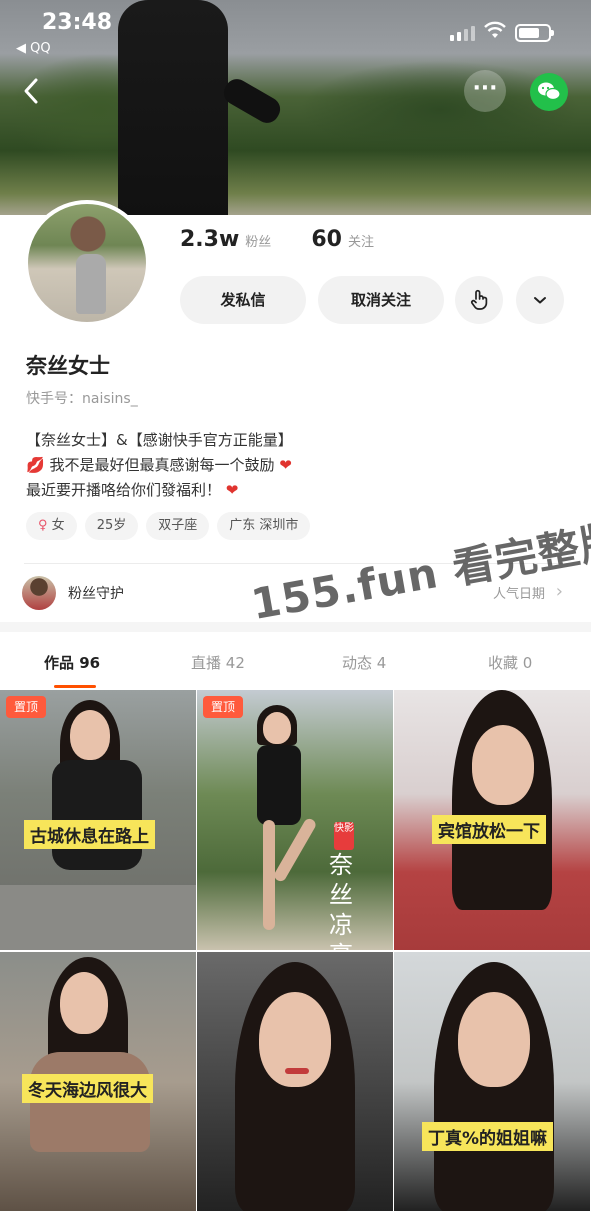  What do you see at coordinates (90, 663) in the screenshot?
I see `tab-works-count: 96` at bounding box center [90, 663].